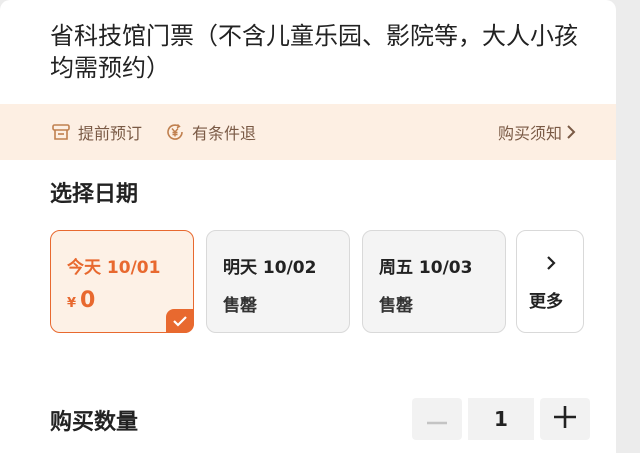  I want to click on plus-icon, so click(565, 419).